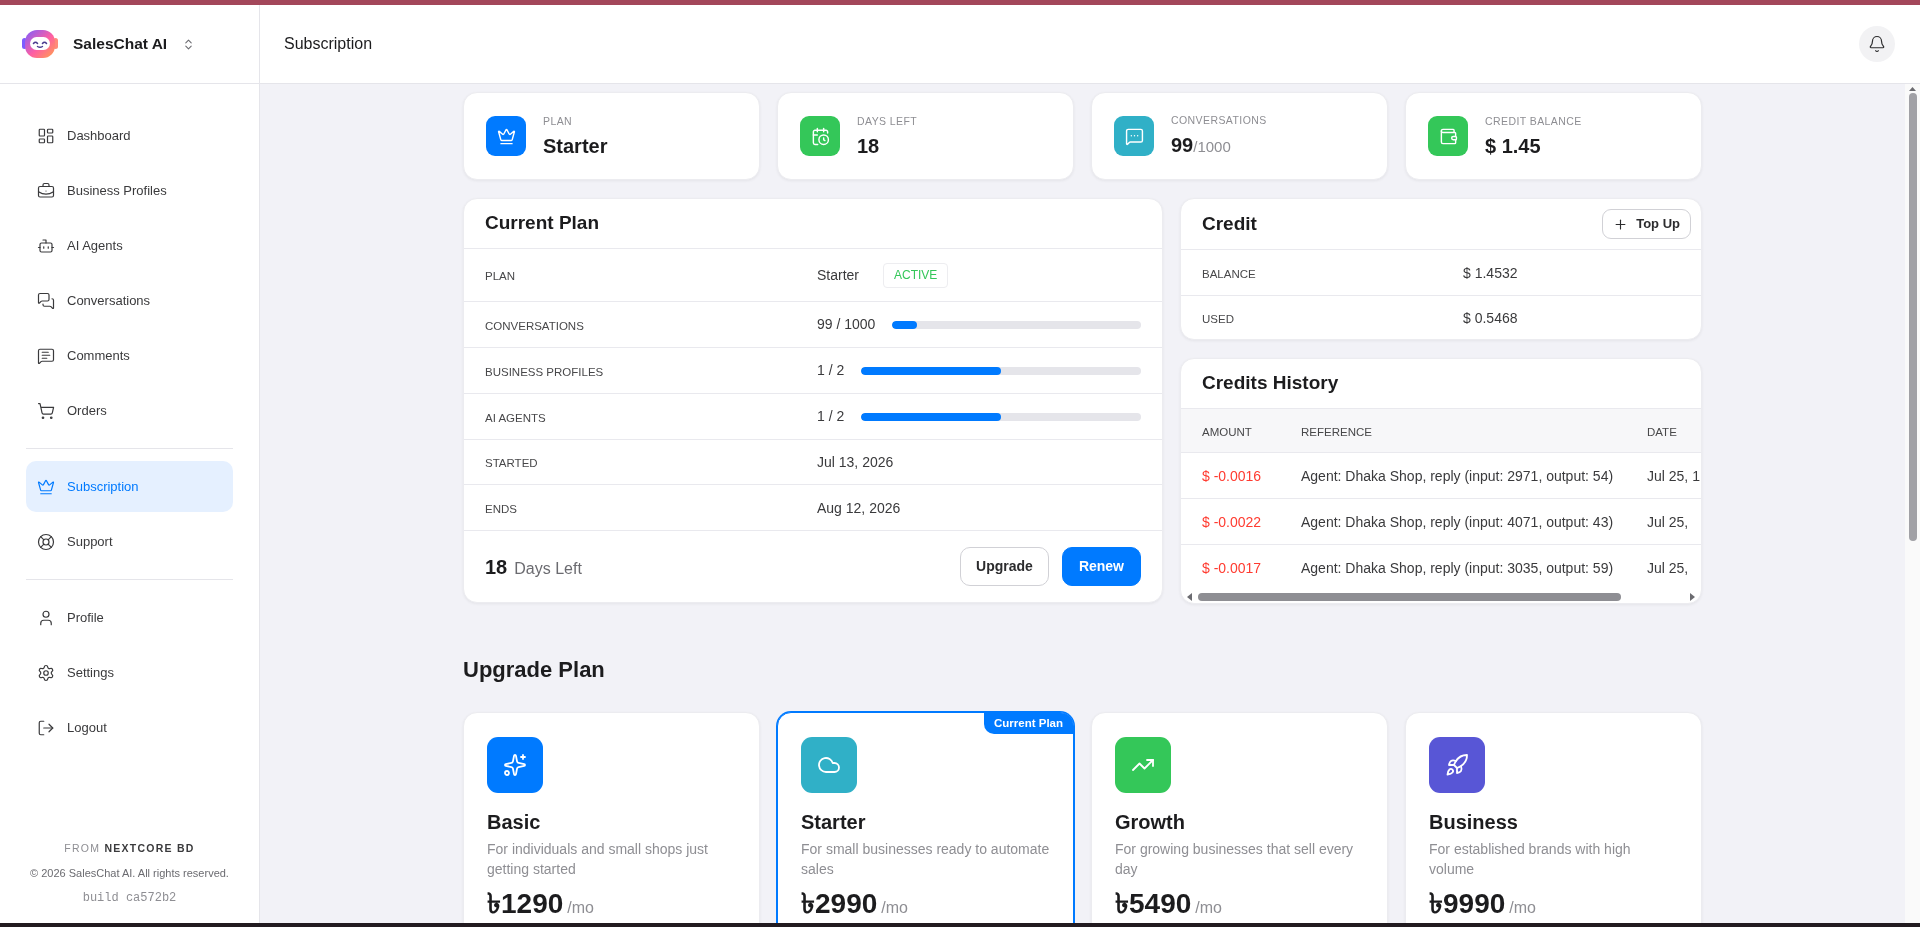  What do you see at coordinates (1218, 318) in the screenshot?
I see `row-label: USED` at bounding box center [1218, 318].